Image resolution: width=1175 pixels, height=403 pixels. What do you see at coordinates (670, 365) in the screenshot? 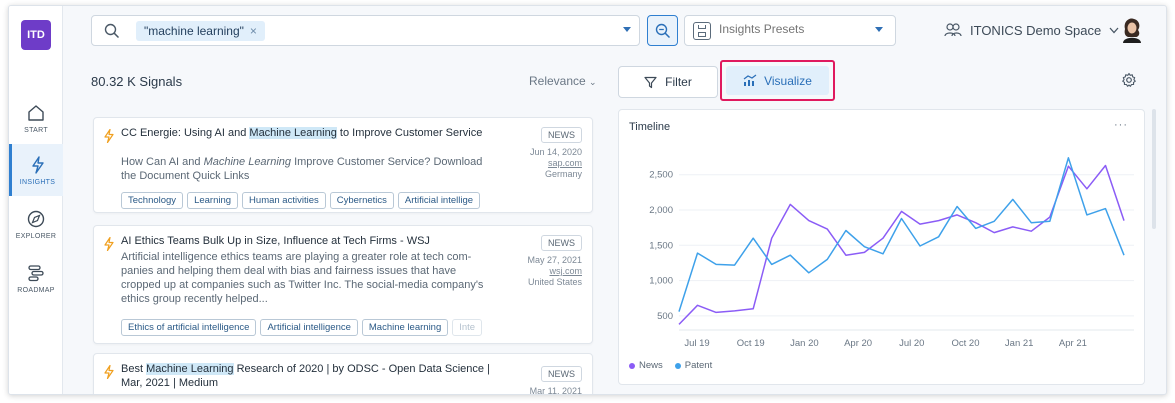
I see `chart-legend: News Patent` at bounding box center [670, 365].